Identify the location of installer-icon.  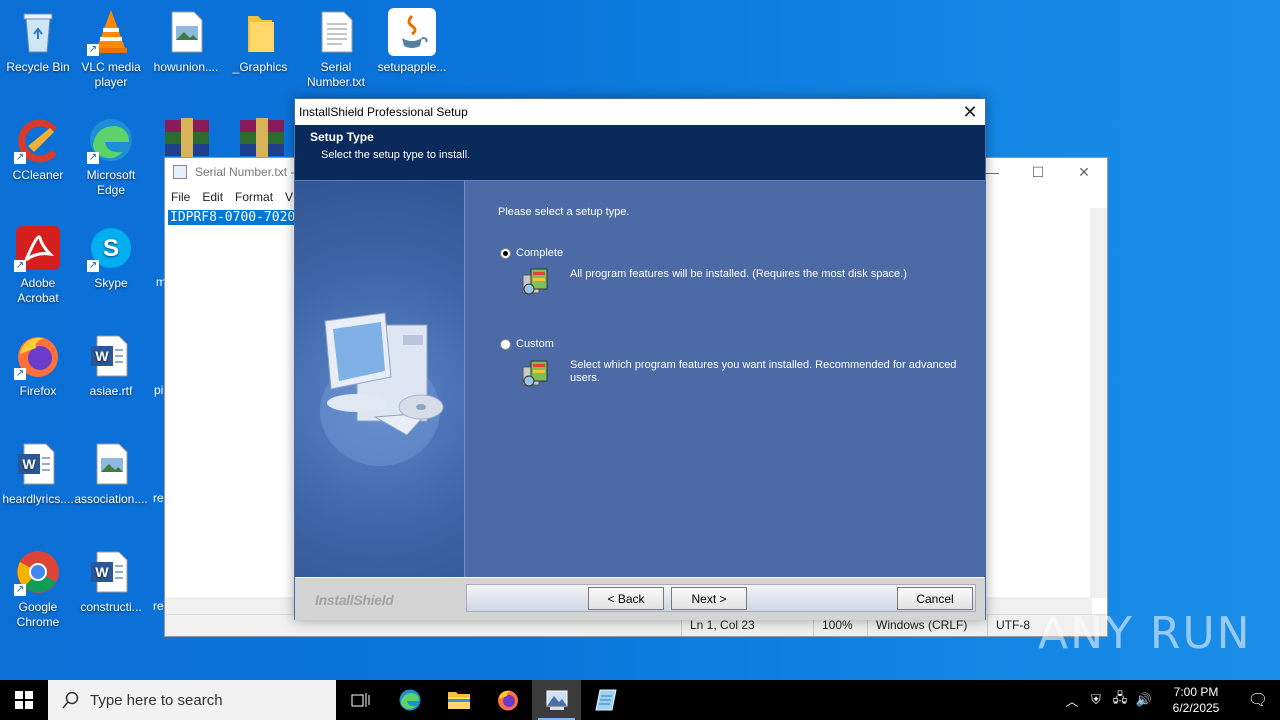
(556, 700).